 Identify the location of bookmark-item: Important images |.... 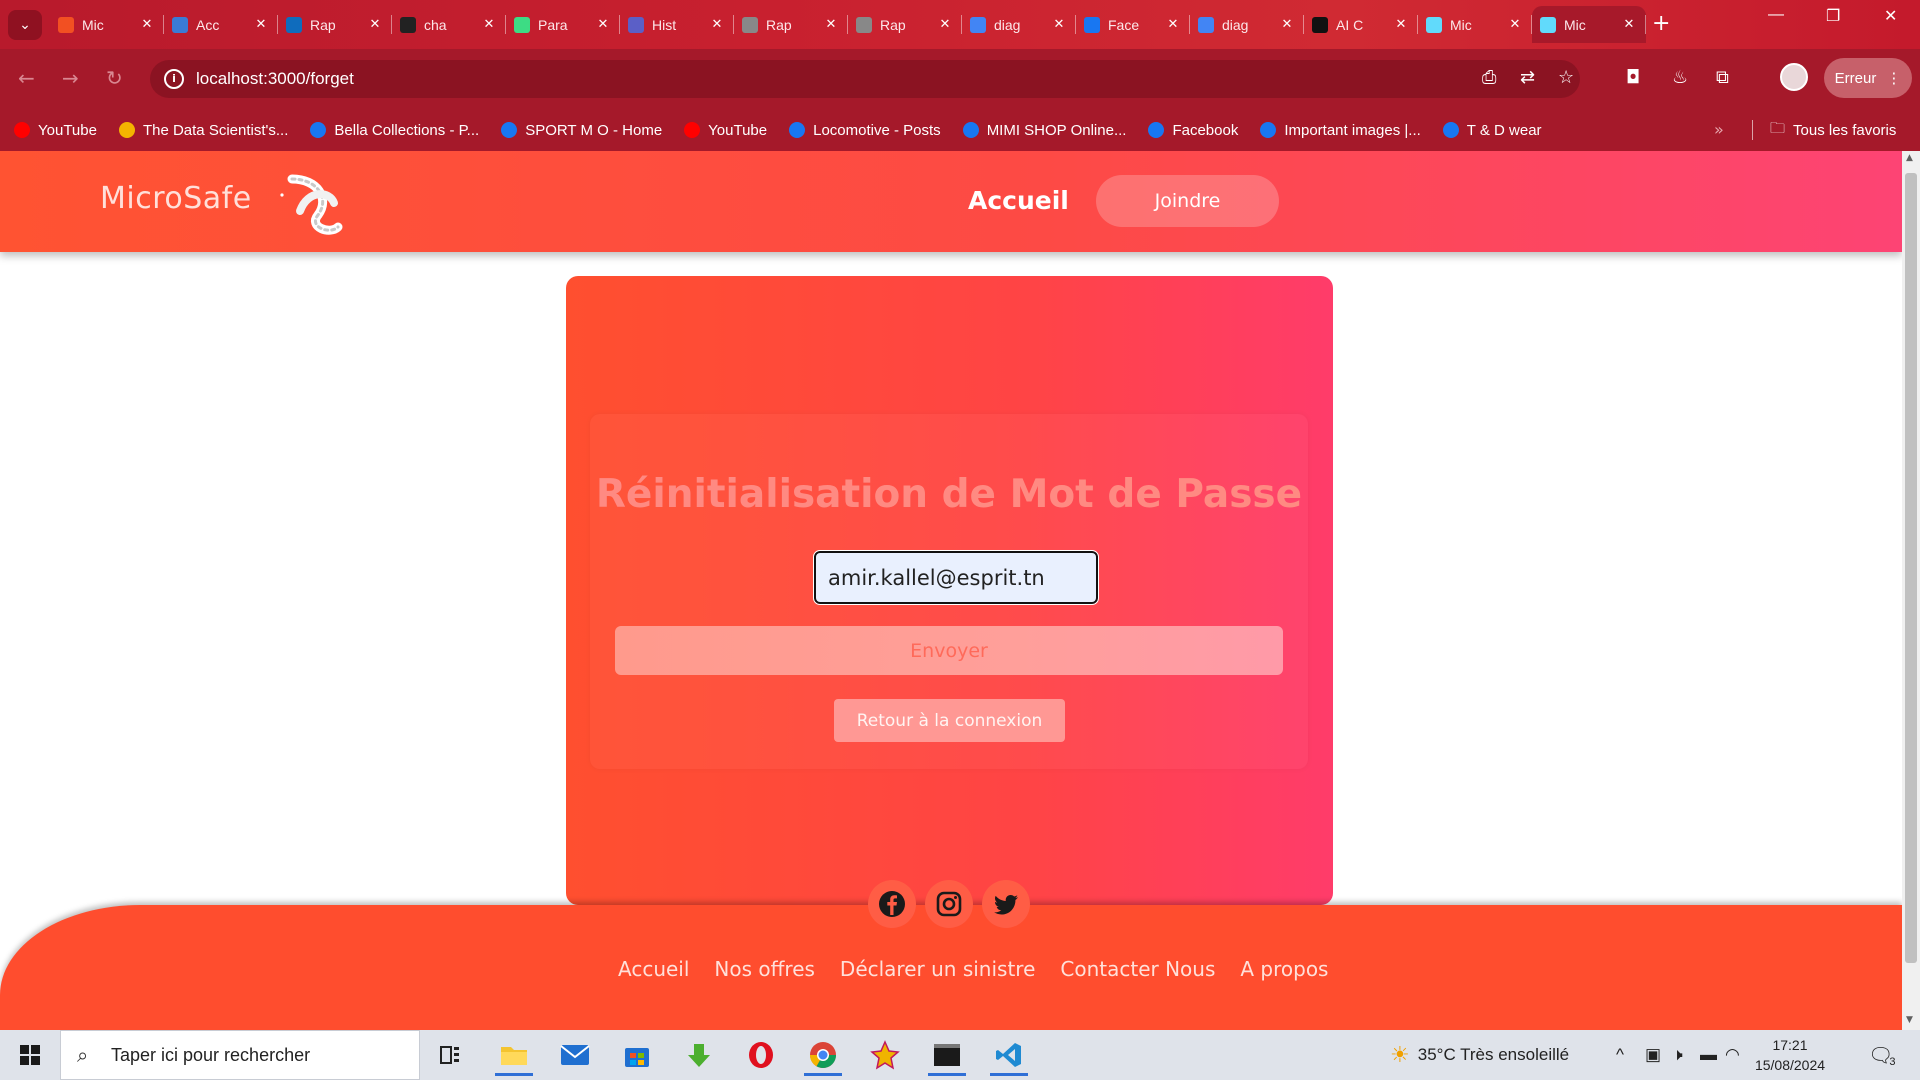
(1340, 130).